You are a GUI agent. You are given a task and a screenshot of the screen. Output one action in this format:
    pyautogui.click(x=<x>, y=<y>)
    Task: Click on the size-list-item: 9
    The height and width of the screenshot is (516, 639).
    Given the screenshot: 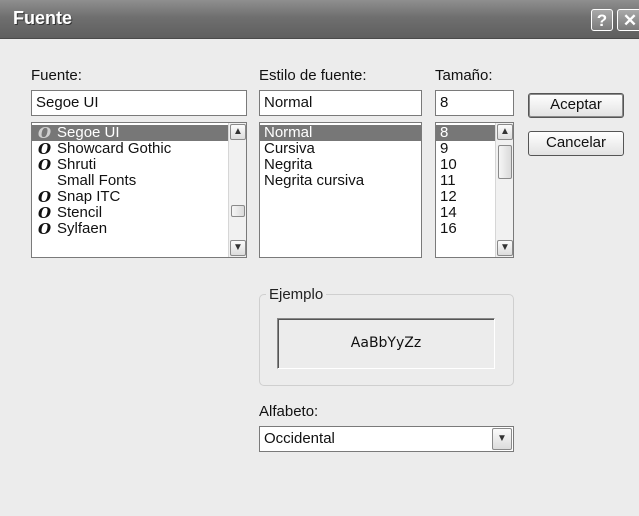 What is the action you would take?
    pyautogui.click(x=465, y=149)
    